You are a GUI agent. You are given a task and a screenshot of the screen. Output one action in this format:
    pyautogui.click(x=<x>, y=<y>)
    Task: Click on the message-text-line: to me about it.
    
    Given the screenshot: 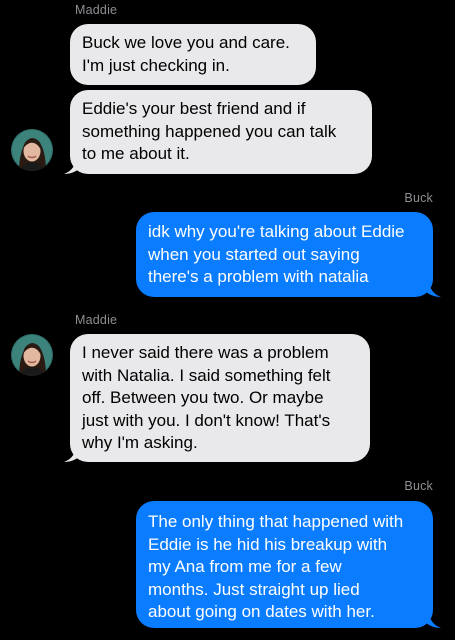 What is the action you would take?
    pyautogui.click(x=136, y=153)
    